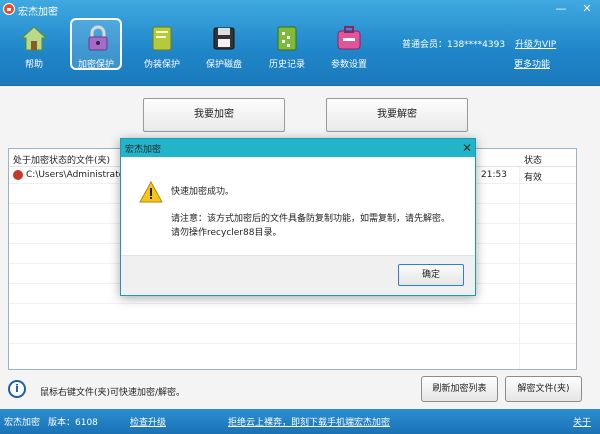 The height and width of the screenshot is (434, 600). Describe the element at coordinates (9, 9) in the screenshot. I see `app-logo-icon` at that location.